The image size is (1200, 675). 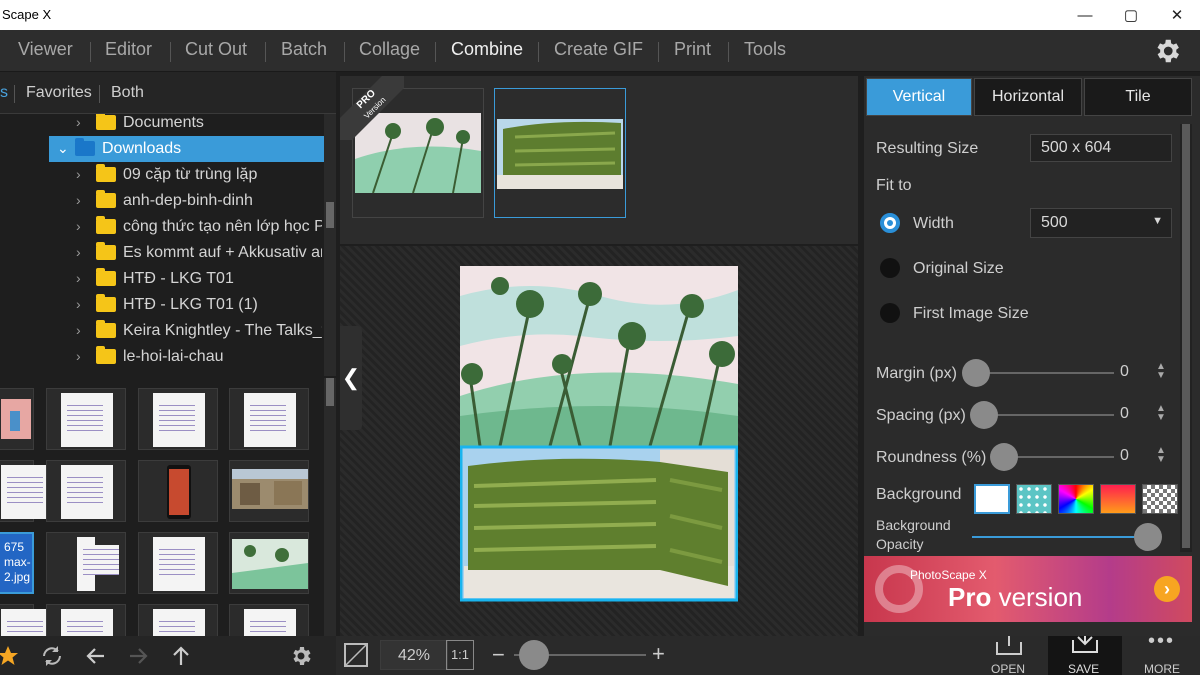 What do you see at coordinates (389, 49) in the screenshot?
I see `menu-collage: Collage` at bounding box center [389, 49].